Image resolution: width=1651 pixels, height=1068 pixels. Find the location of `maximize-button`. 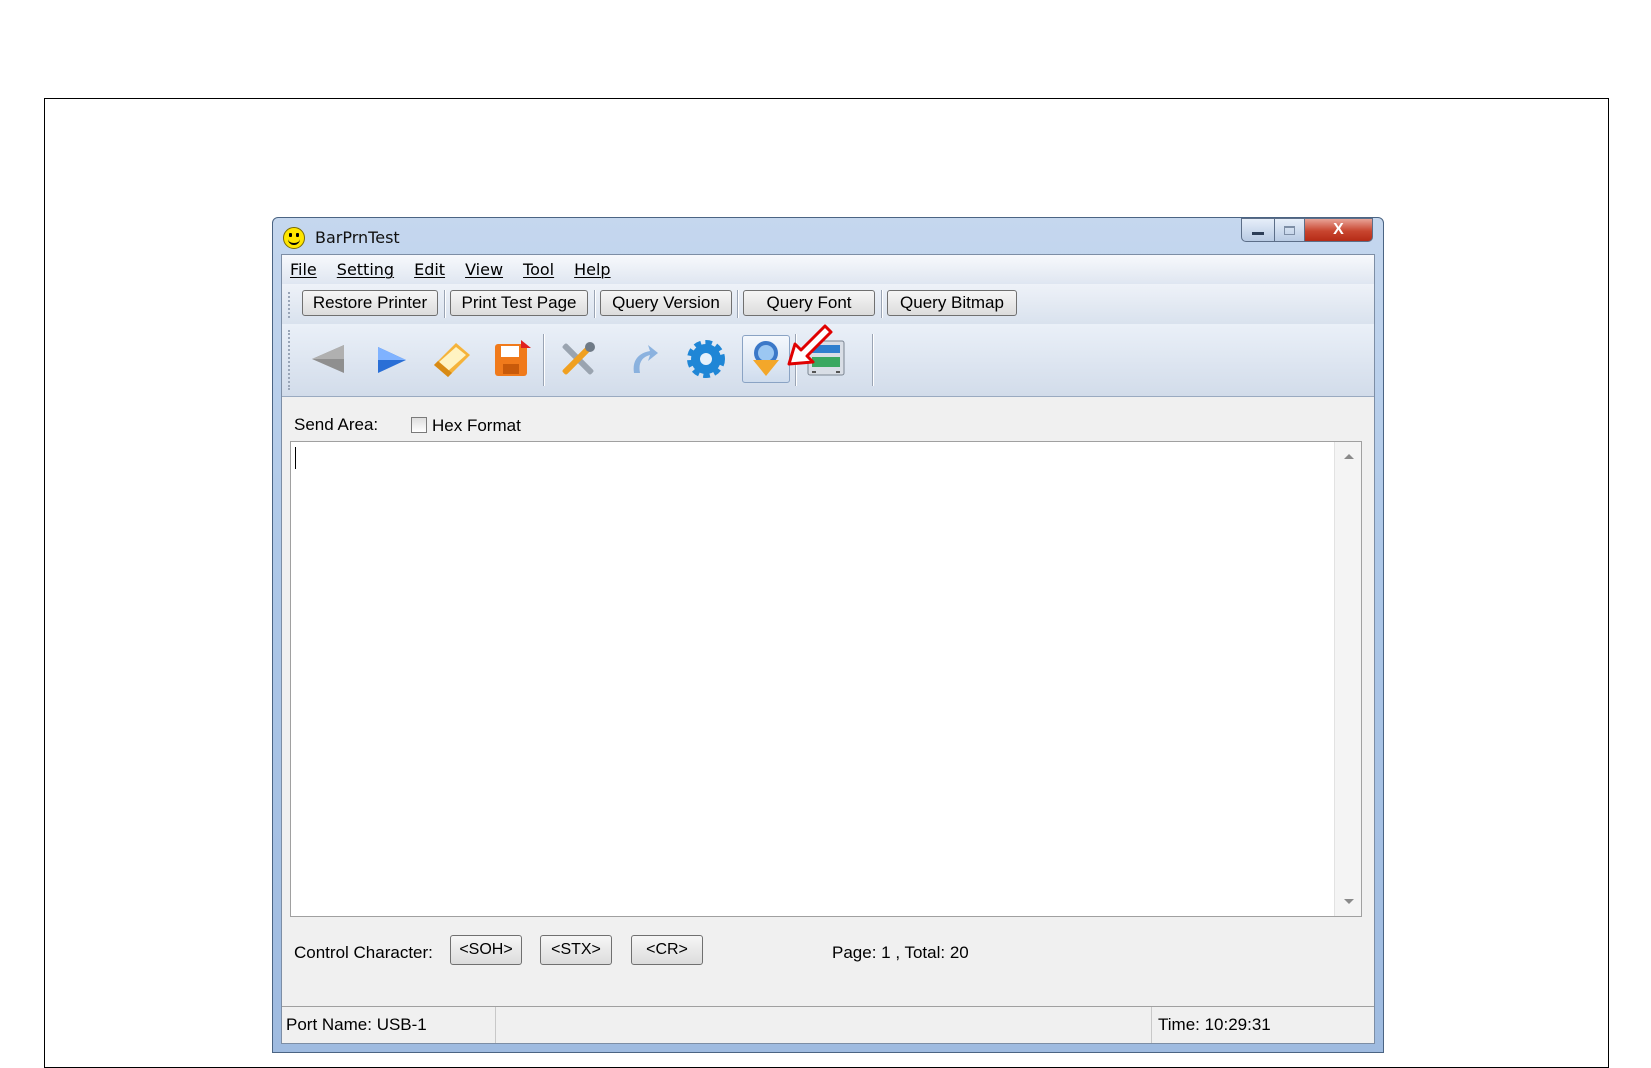

maximize-button is located at coordinates (1290, 230).